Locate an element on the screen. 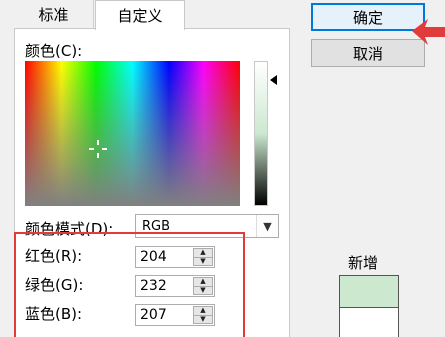 The width and height of the screenshot is (445, 337). cancel-button: 取消 is located at coordinates (368, 53).